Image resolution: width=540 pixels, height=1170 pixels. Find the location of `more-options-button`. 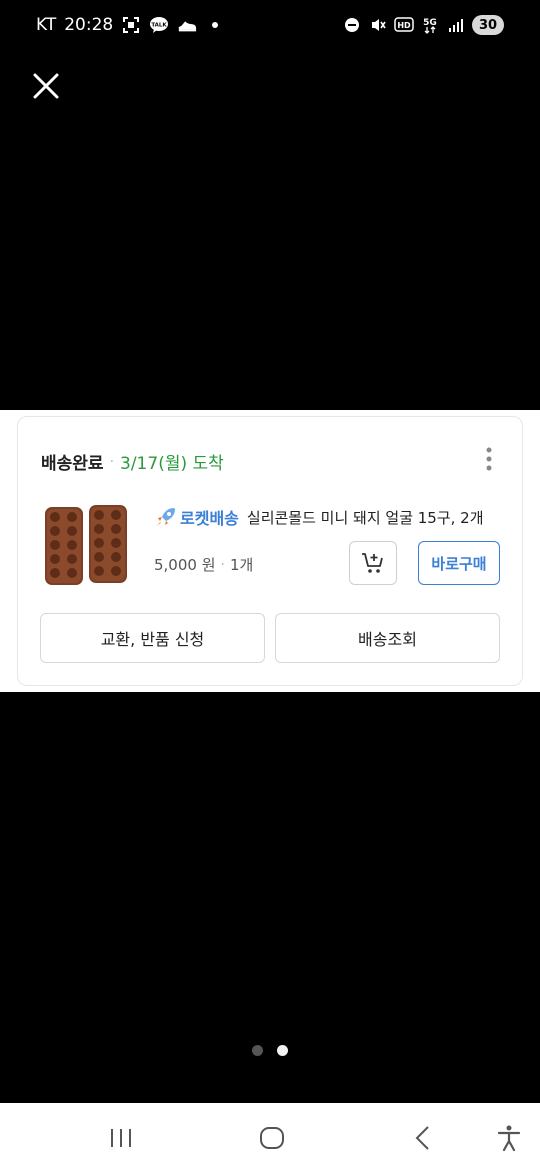

more-options-button is located at coordinates (489, 459).